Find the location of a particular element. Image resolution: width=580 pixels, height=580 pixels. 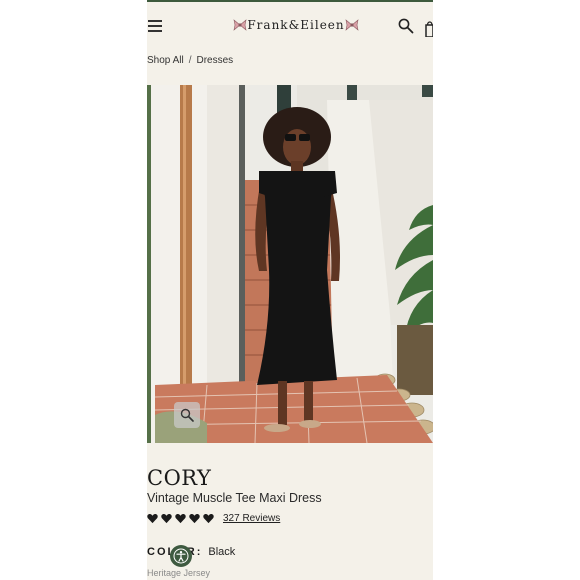

brand-logo: Frank&Eileen is located at coordinates (296, 25).